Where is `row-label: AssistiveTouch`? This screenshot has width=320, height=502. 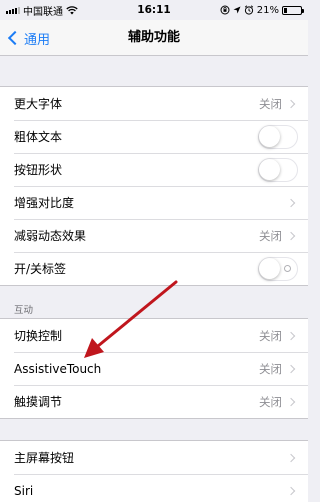
row-label: AssistiveTouch is located at coordinates (58, 368).